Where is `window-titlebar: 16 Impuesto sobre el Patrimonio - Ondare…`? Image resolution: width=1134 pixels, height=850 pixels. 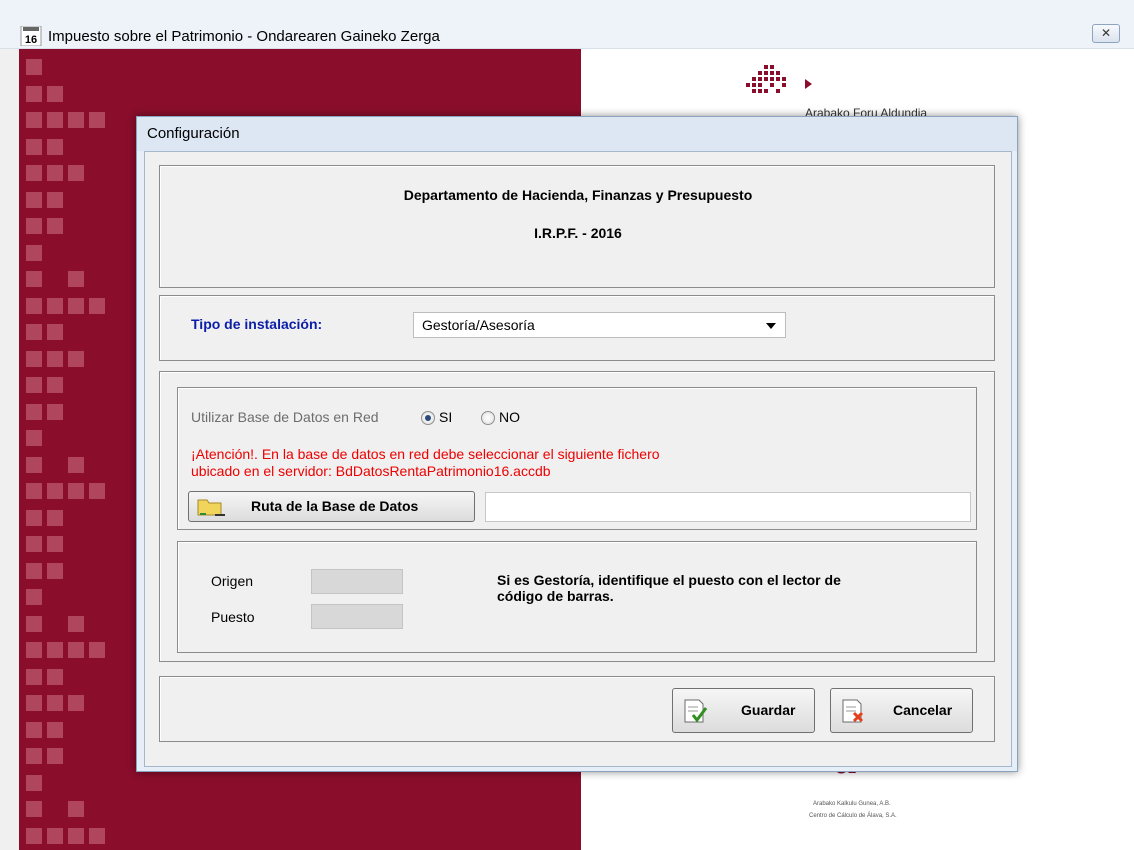
window-titlebar: 16 Impuesto sobre el Patrimonio - Ondare… is located at coordinates (567, 24).